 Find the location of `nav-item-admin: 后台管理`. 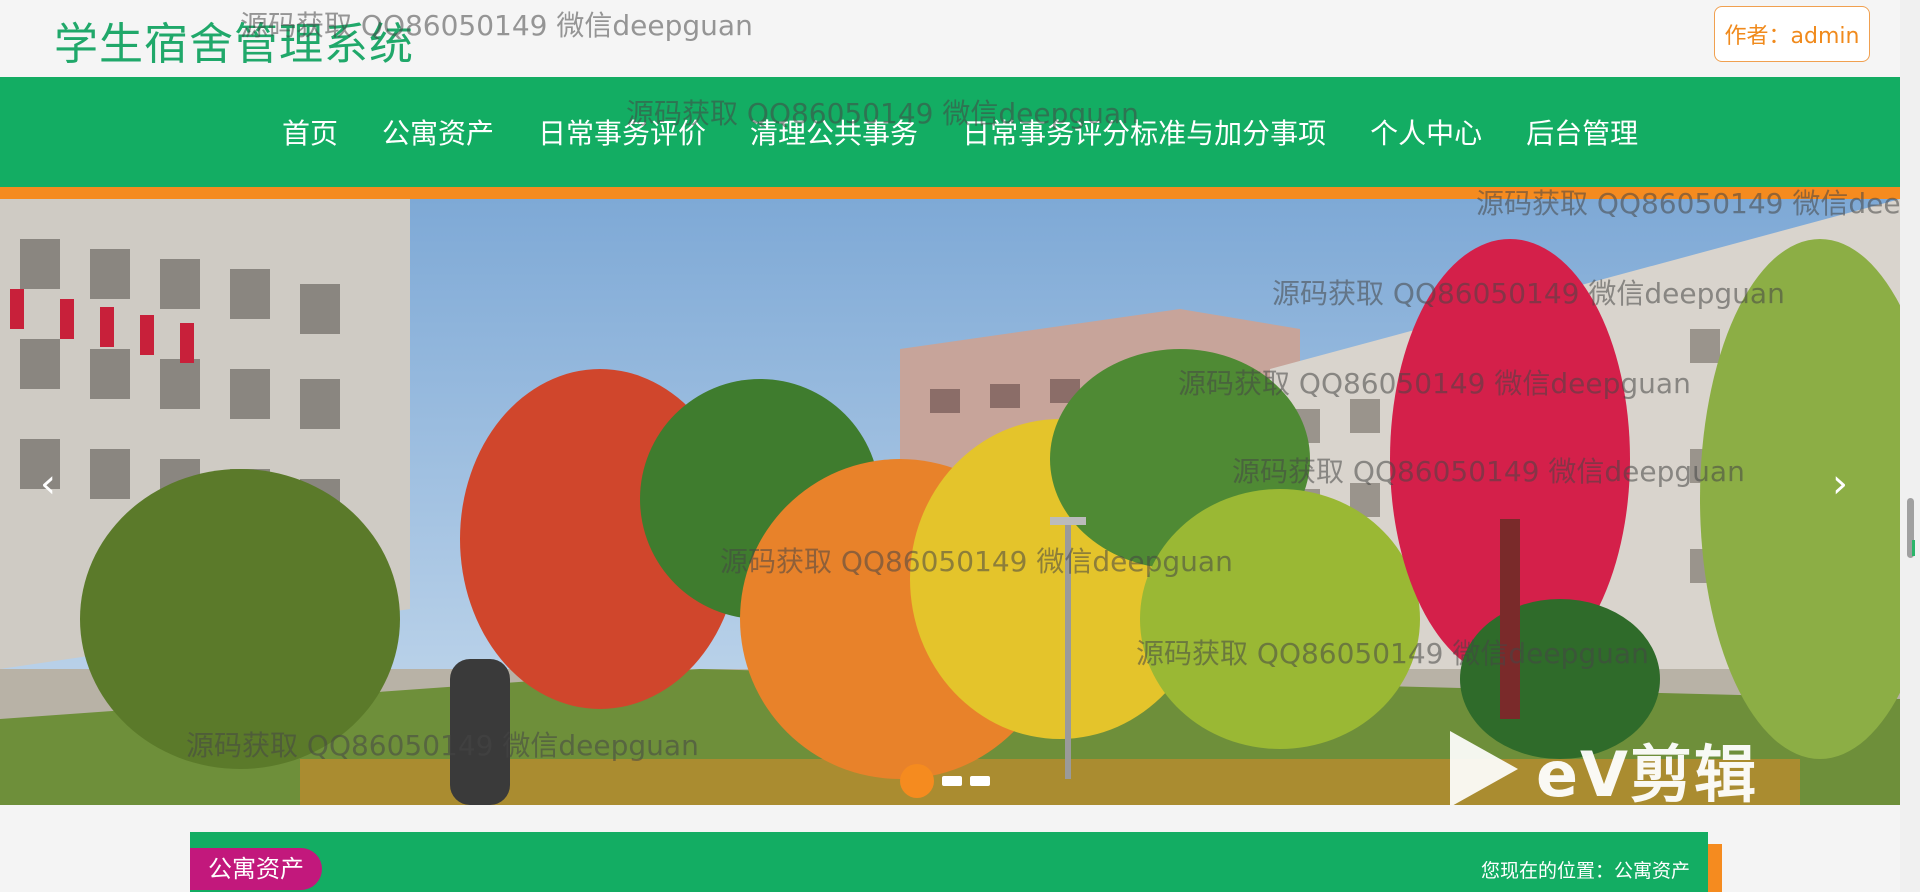

nav-item-admin: 后台管理 is located at coordinates (1582, 132).